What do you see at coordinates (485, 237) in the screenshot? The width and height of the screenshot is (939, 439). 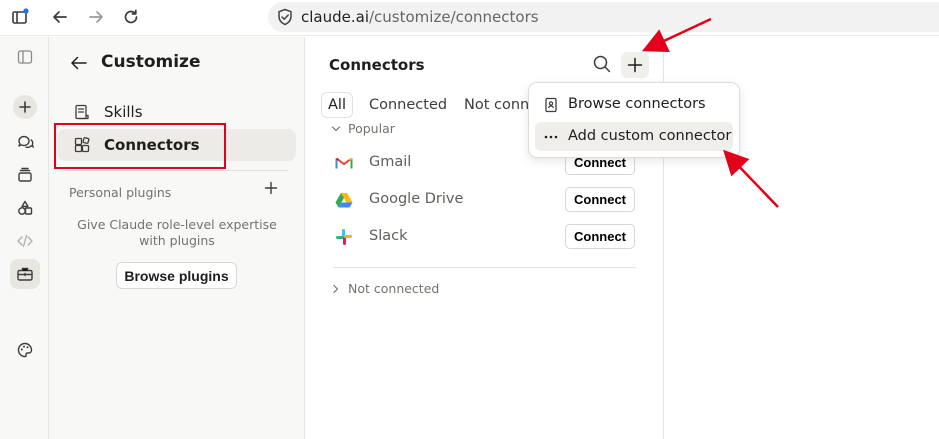 I see `connector-row-slack: Slack Connect` at bounding box center [485, 237].